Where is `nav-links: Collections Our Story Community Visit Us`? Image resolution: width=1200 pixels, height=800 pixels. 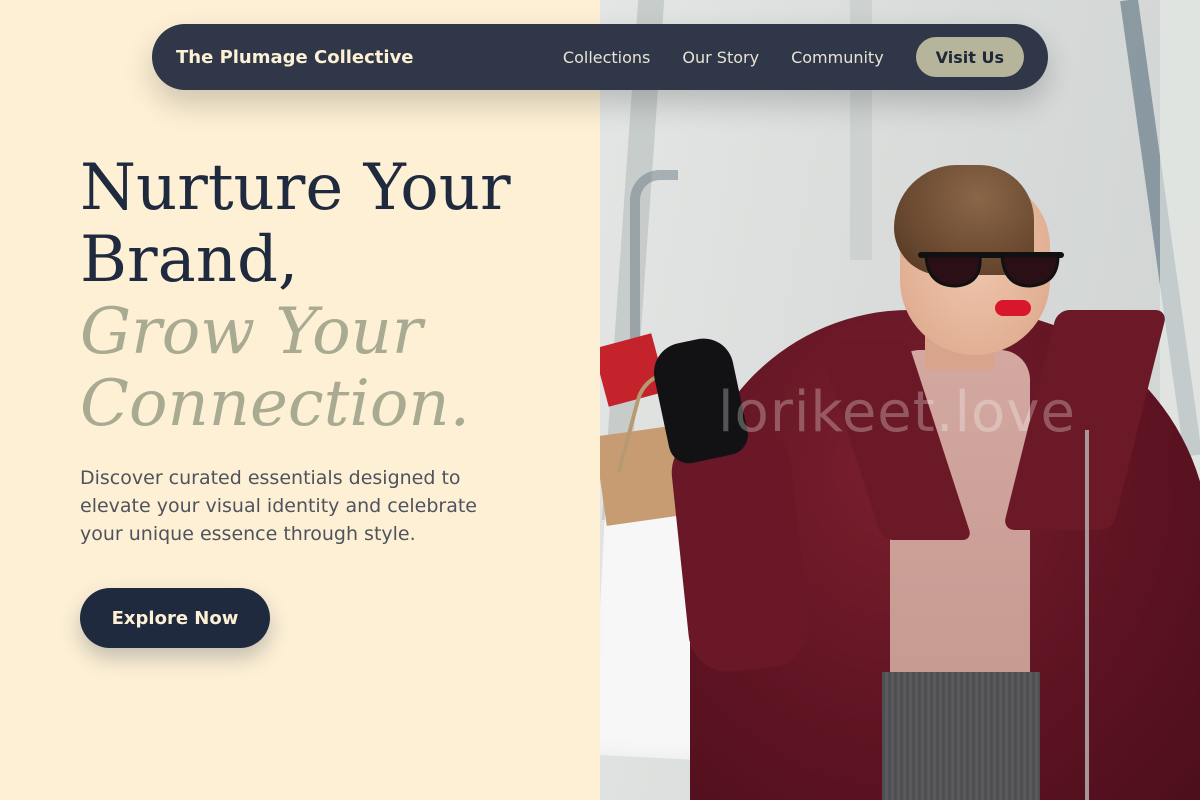 nav-links: Collections Our Story Community Visit Us is located at coordinates (793, 57).